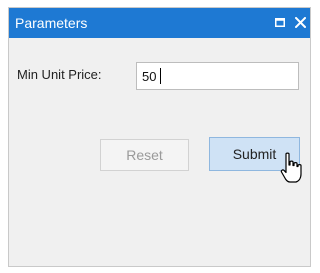 This screenshot has height=273, width=320. What do you see at coordinates (160, 76) in the screenshot?
I see `text-caret` at bounding box center [160, 76].